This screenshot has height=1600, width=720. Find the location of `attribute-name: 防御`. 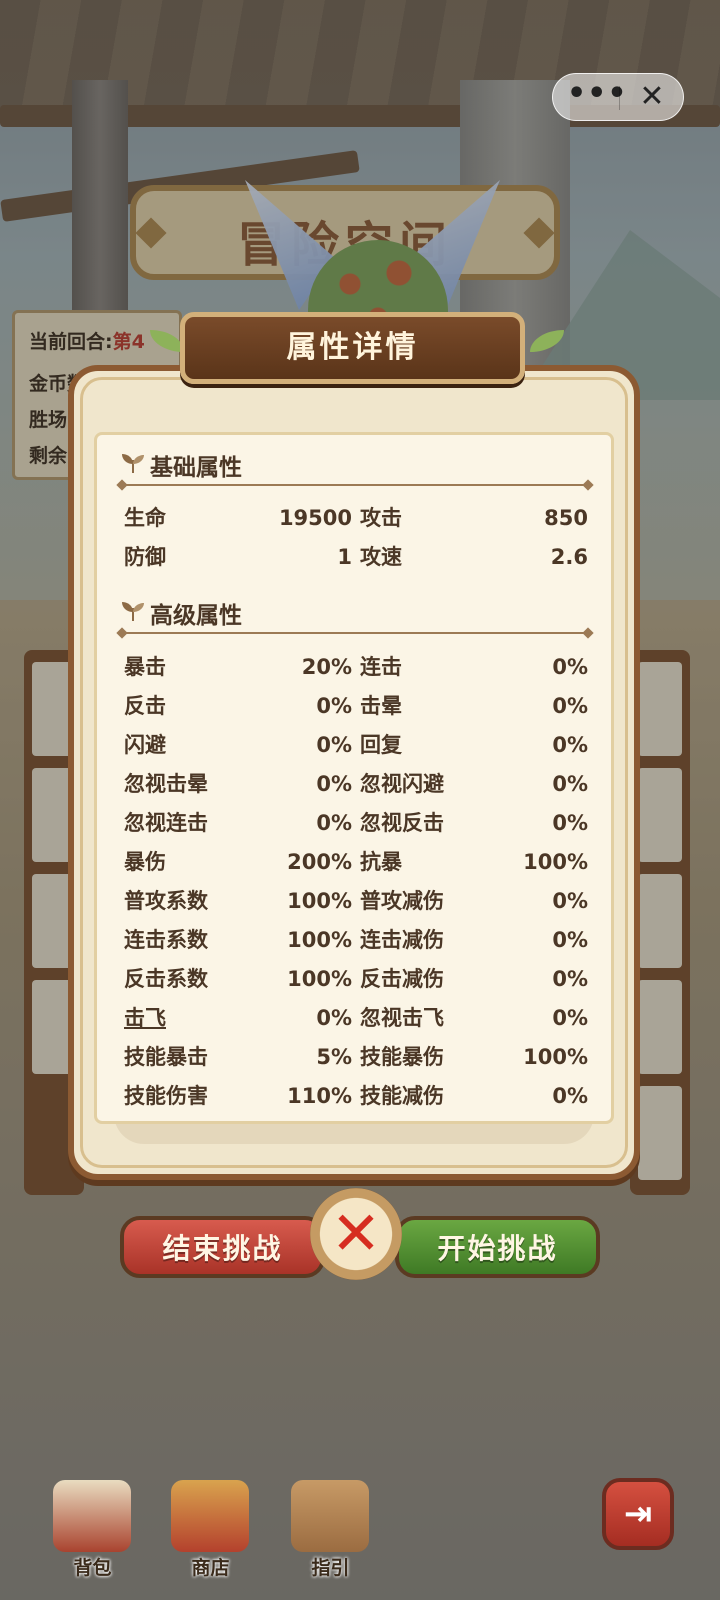

attribute-name: 防御 is located at coordinates (145, 557).